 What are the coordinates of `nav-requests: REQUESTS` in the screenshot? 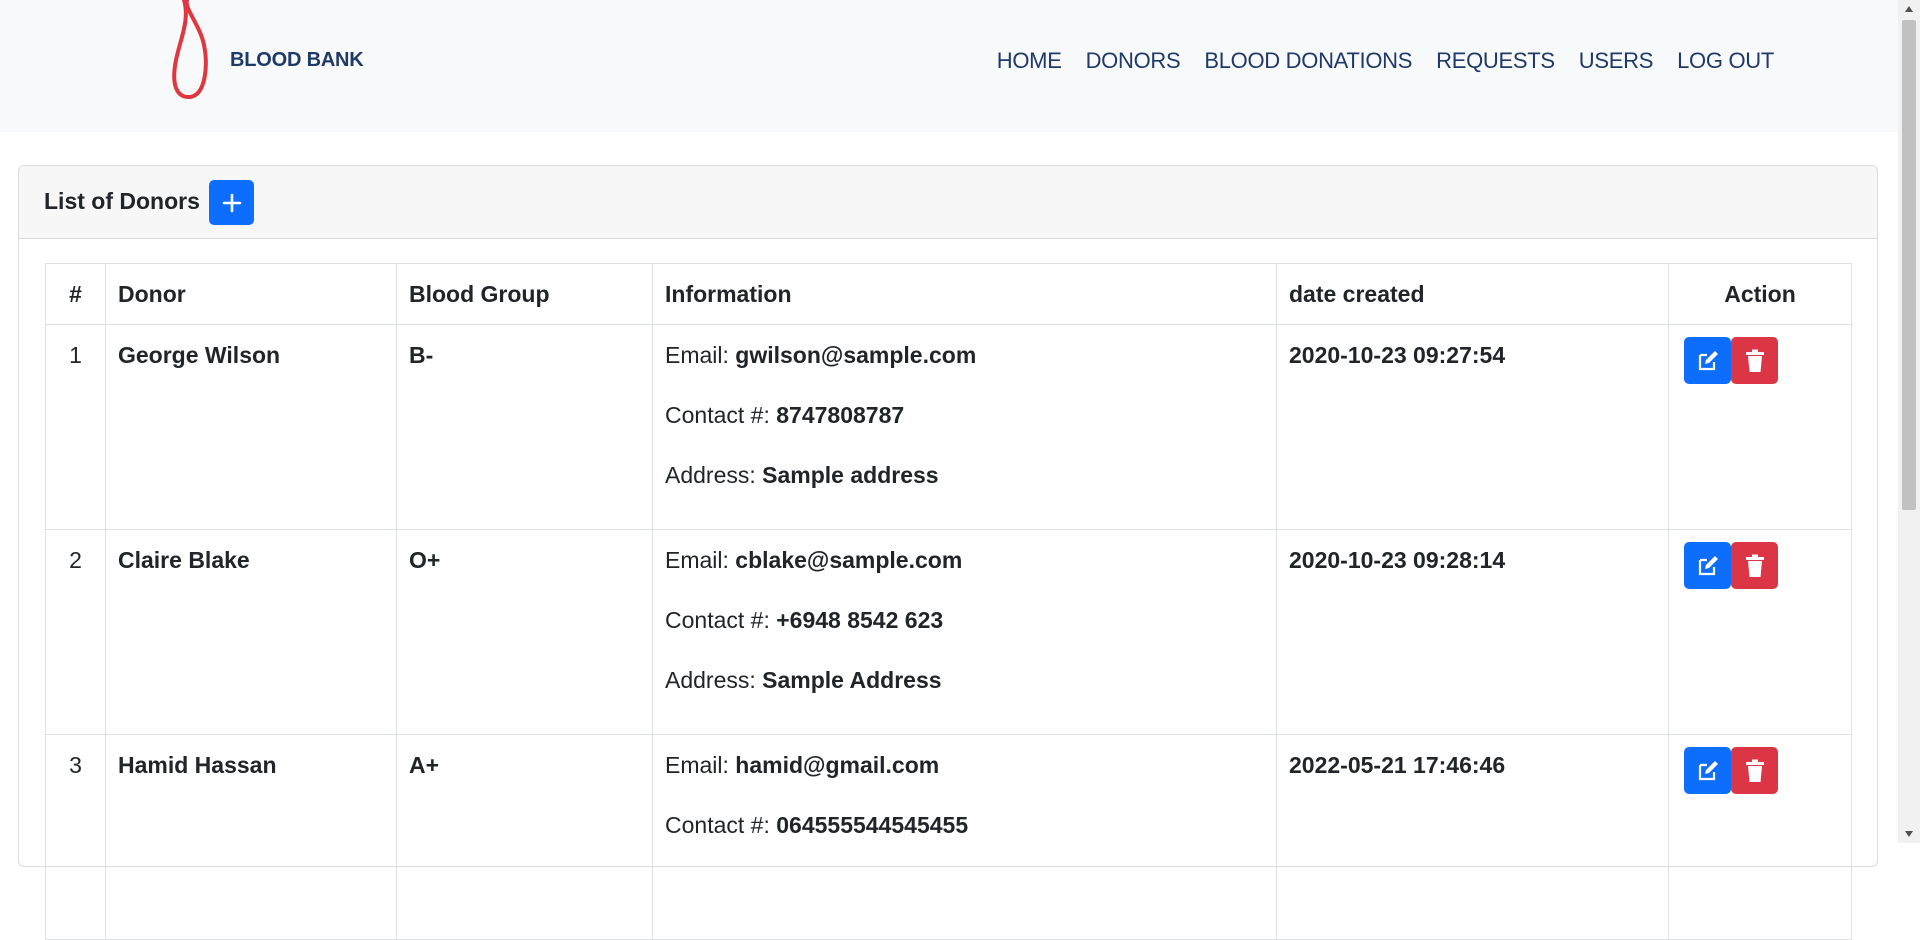 It's located at (1495, 61).